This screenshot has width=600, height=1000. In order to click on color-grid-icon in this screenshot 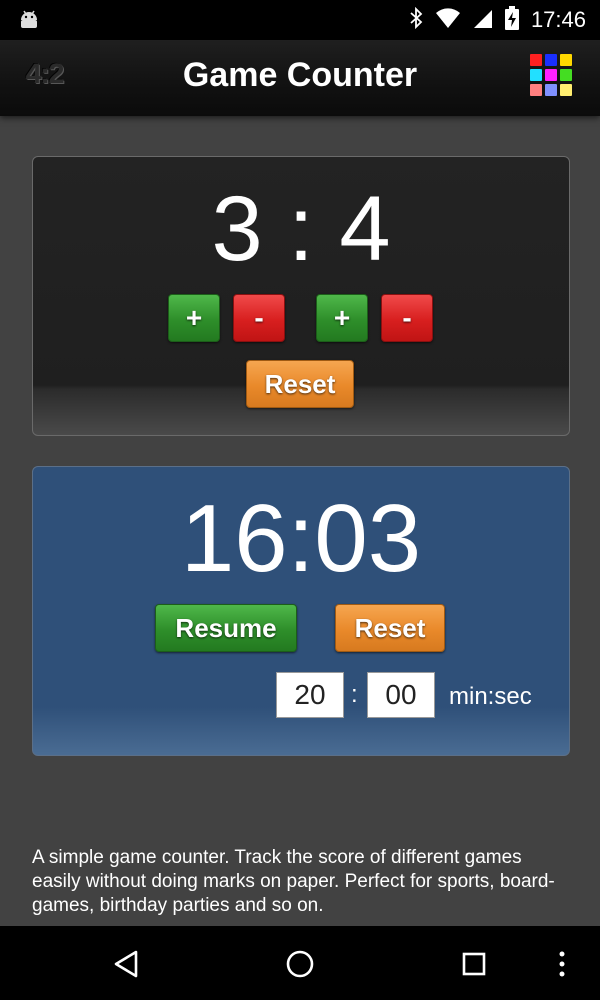, I will do `click(552, 76)`.